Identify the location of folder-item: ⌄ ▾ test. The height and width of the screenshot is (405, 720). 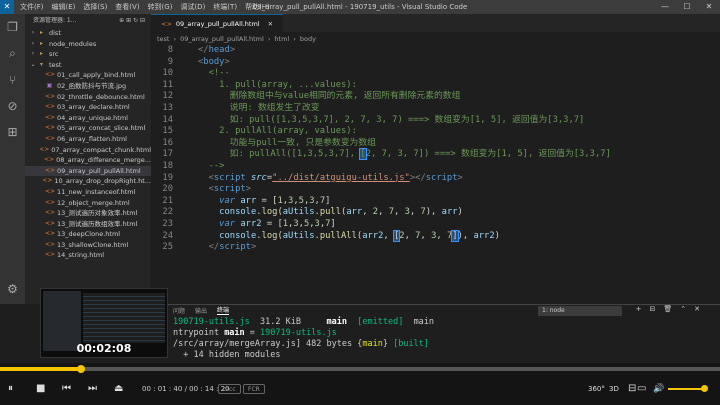
(88, 65).